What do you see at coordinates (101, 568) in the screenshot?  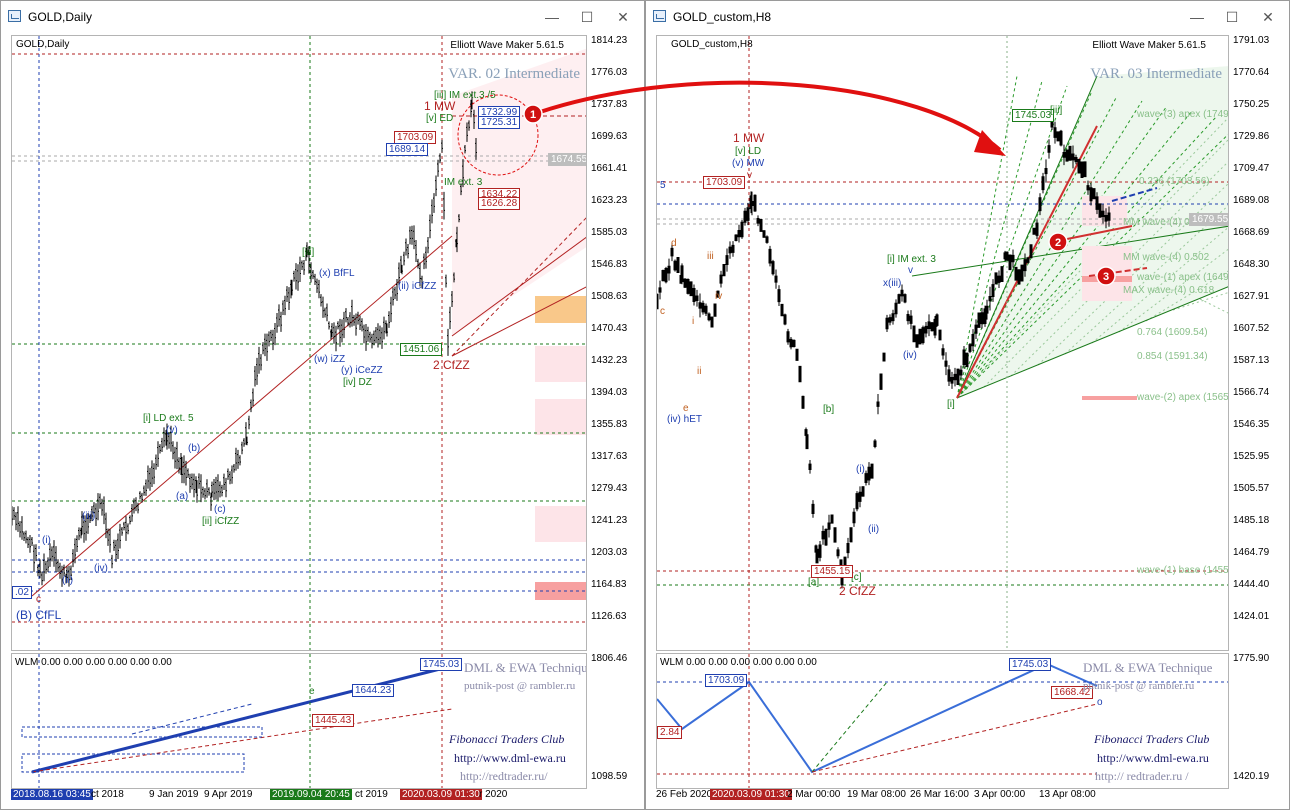 I see `wave-iv-label: (iv)` at bounding box center [101, 568].